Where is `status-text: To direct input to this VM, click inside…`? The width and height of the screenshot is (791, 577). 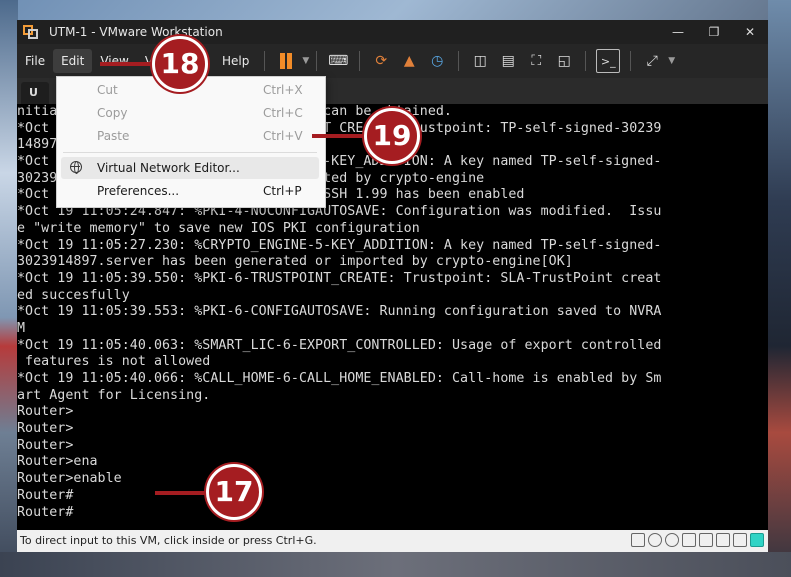
status-text: To direct input to this VM, click inside… is located at coordinates (168, 540).